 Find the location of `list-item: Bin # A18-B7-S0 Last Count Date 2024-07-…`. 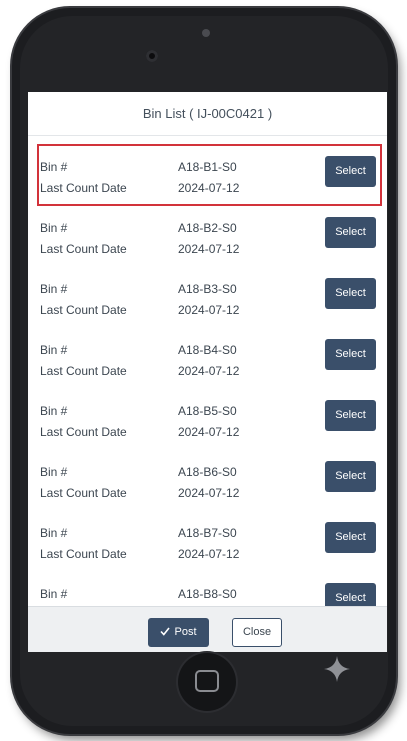

list-item: Bin # A18-B7-S0 Last Count Date 2024-07-… is located at coordinates (209, 541).